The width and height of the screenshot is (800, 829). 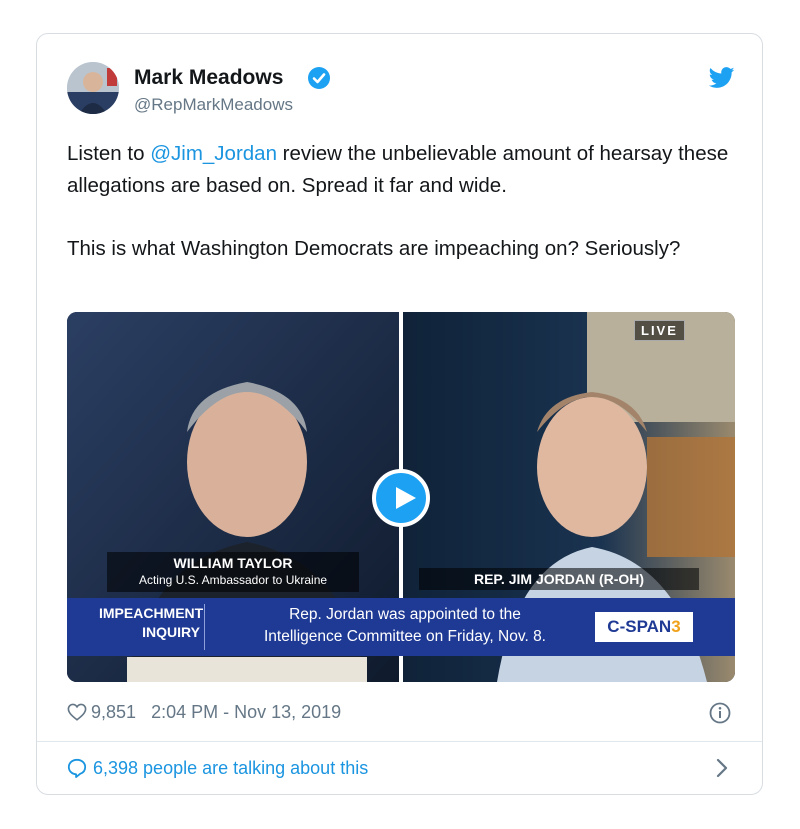 What do you see at coordinates (559, 579) in the screenshot?
I see `right-caption: REP. JIM JORDAN (R-OH)` at bounding box center [559, 579].